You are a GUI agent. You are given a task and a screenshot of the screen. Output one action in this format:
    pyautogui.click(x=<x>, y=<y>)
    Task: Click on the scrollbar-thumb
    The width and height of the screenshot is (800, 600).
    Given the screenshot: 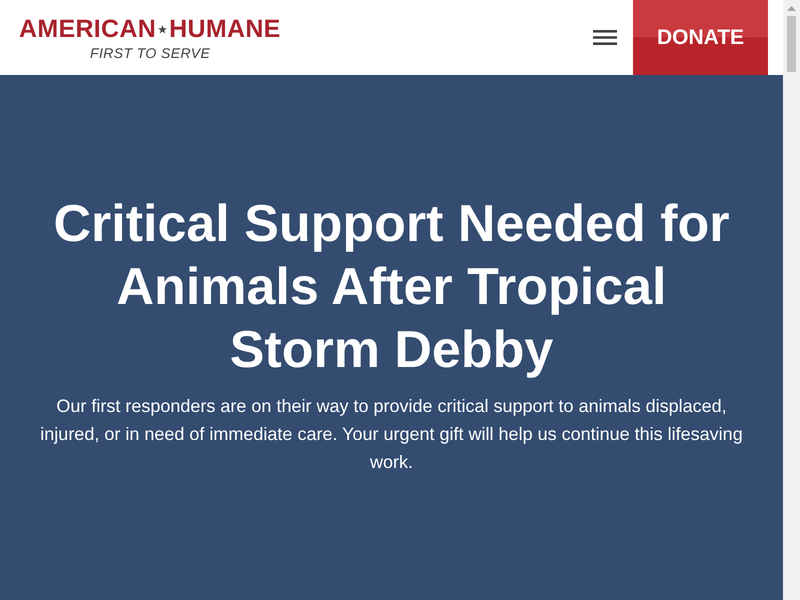 What is the action you would take?
    pyautogui.click(x=791, y=44)
    